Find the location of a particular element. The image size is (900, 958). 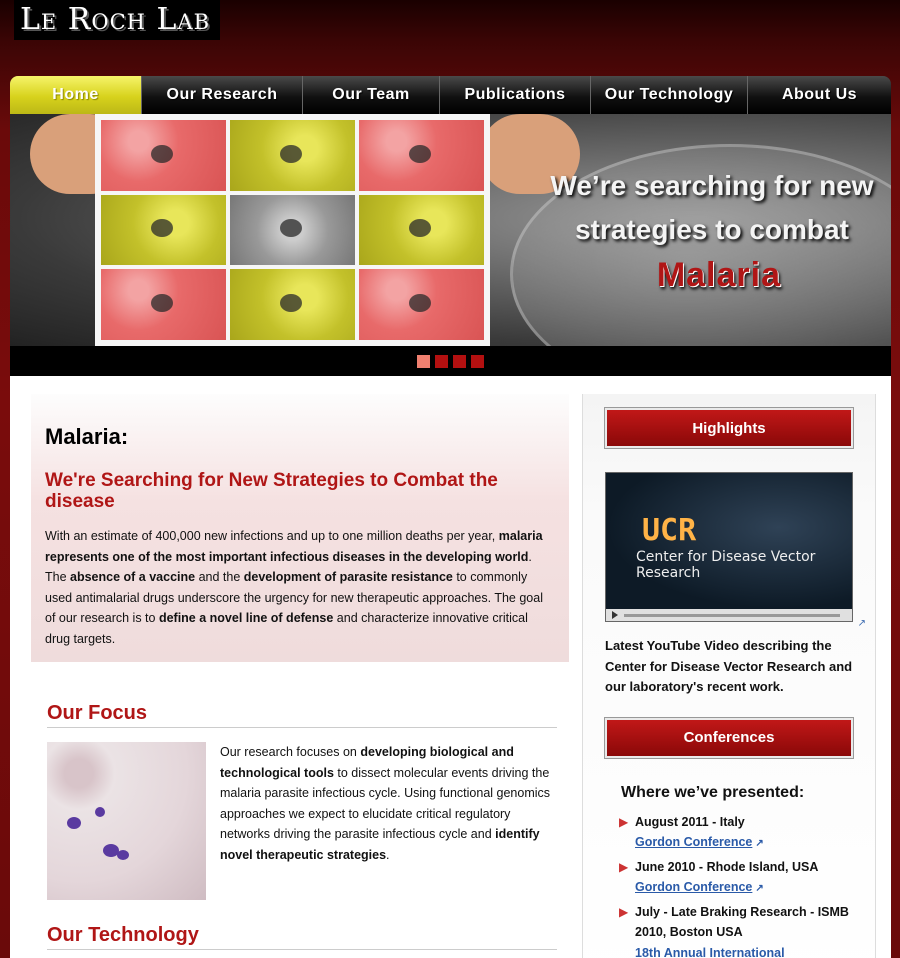

focus-title: Our Focus is located at coordinates (302, 715).